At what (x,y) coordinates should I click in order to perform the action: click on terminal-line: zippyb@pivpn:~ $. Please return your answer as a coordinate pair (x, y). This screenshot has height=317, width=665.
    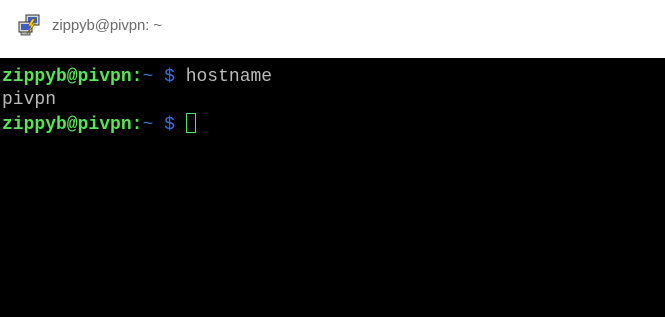
    Looking at the image, I should click on (99, 124).